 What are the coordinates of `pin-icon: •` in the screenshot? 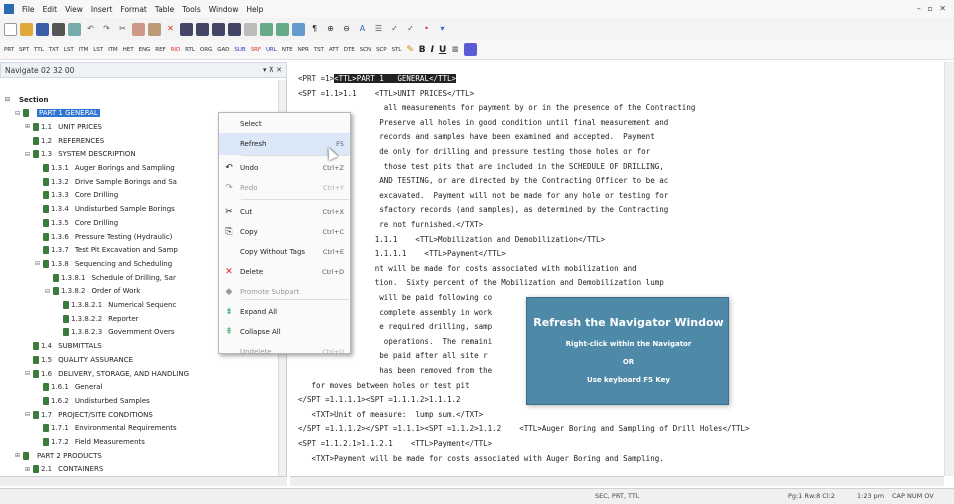 It's located at (426, 29).